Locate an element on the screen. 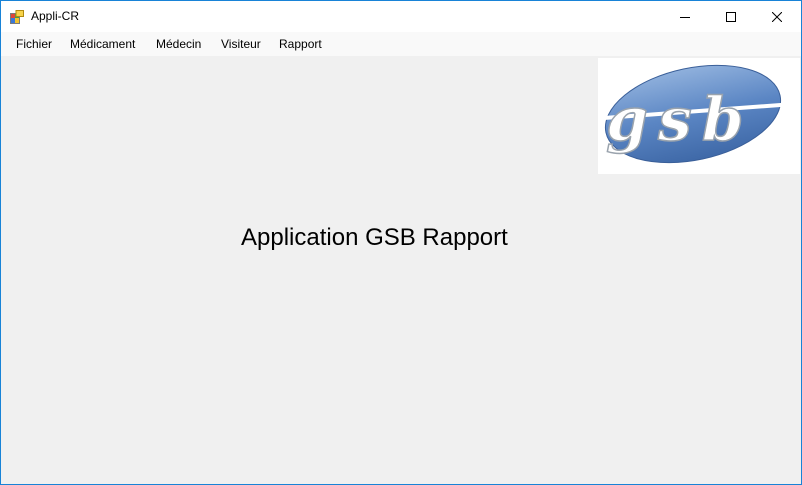 The image size is (802, 485). gsb-logo-picture: gsb is located at coordinates (699, 116).